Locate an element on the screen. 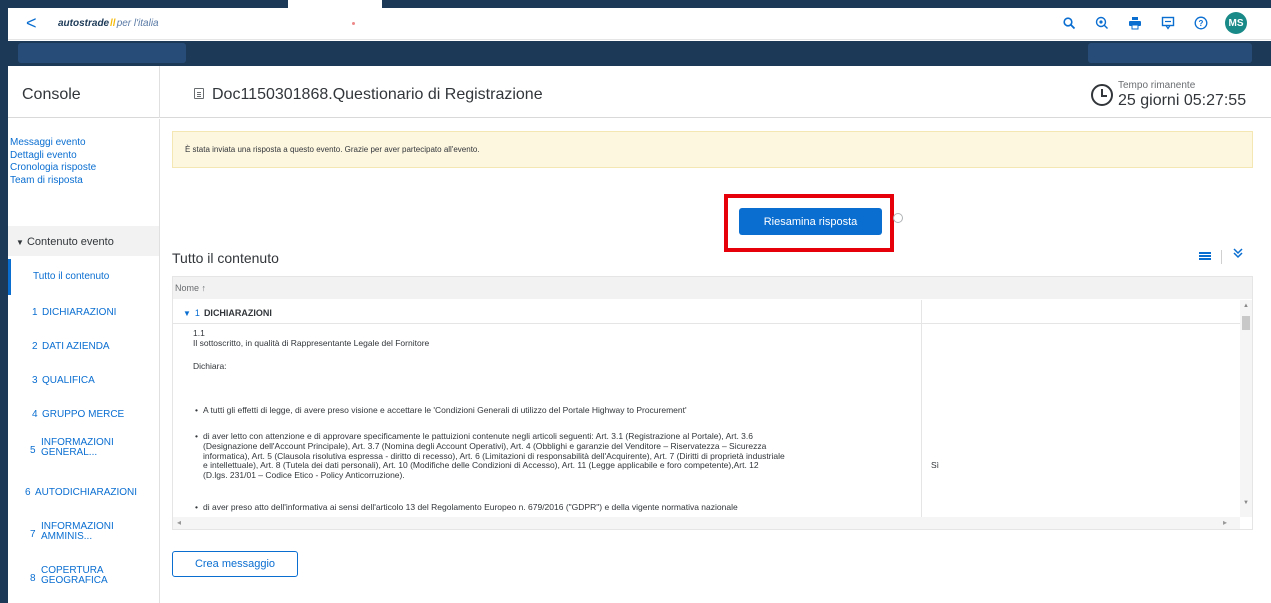  header-divider is located at coordinates (159, 92).